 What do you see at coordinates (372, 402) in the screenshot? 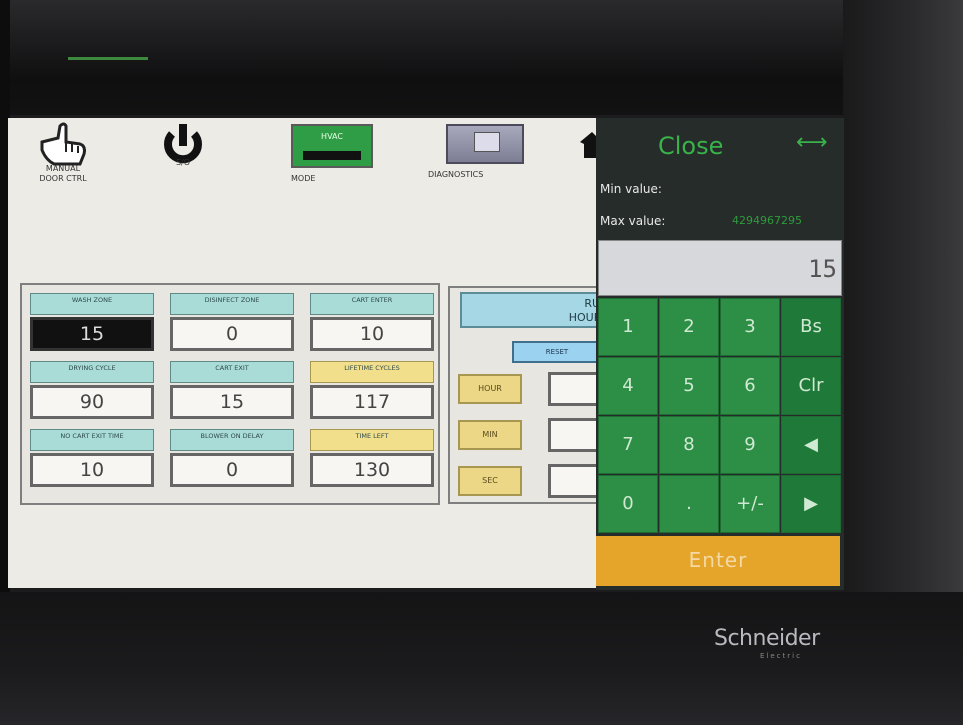
I see `setting-value: 117` at bounding box center [372, 402].